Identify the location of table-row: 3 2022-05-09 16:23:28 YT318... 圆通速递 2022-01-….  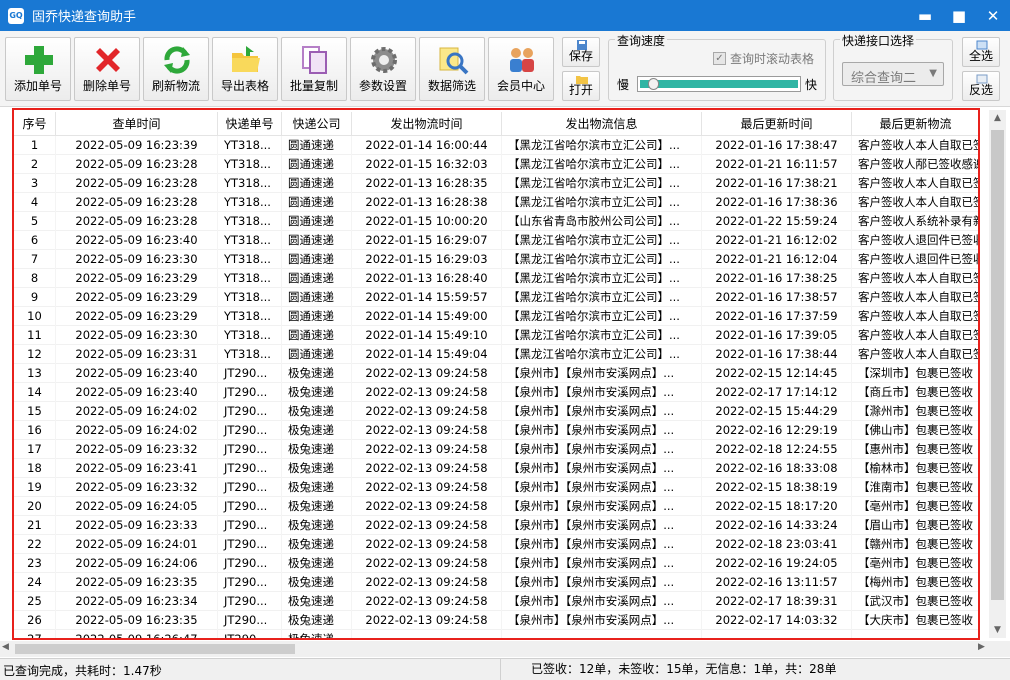
(496, 183).